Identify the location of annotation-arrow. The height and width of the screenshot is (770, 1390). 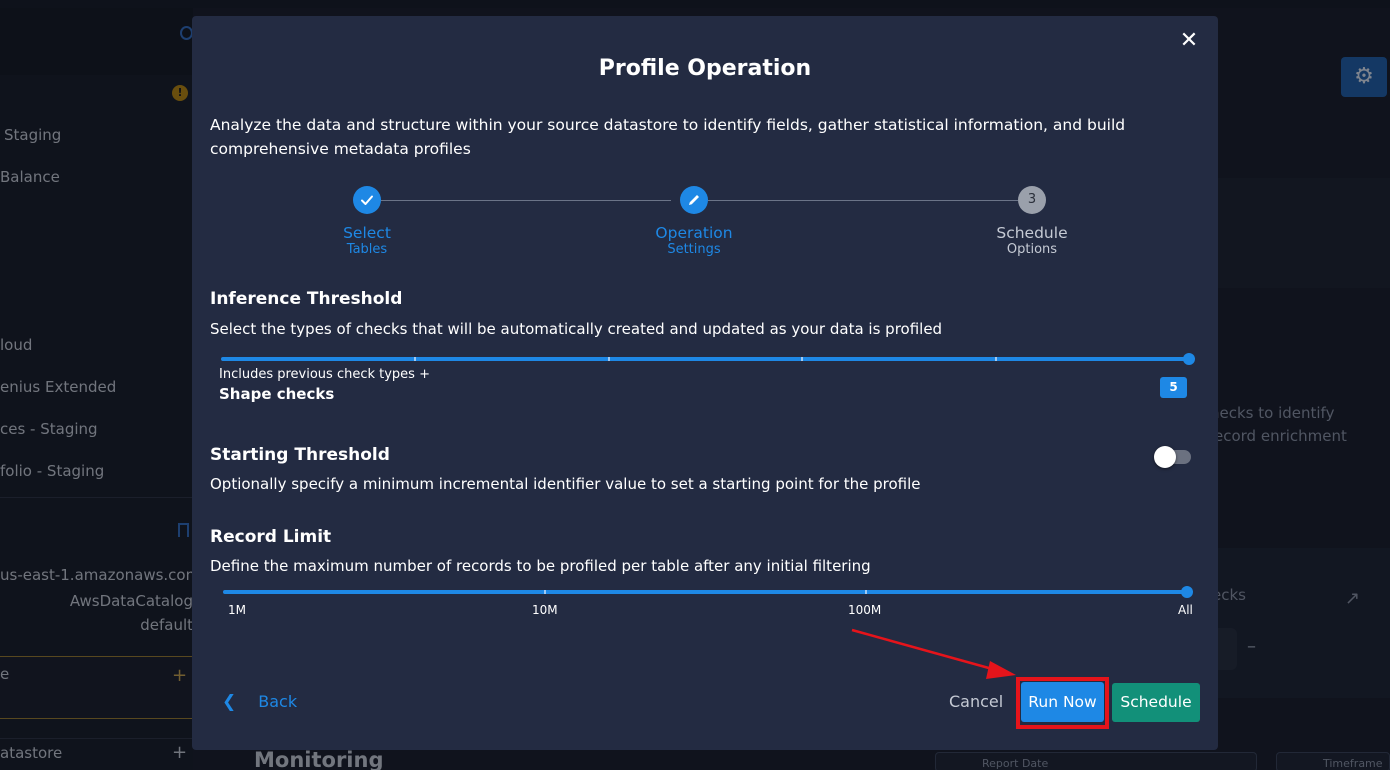
(933, 653).